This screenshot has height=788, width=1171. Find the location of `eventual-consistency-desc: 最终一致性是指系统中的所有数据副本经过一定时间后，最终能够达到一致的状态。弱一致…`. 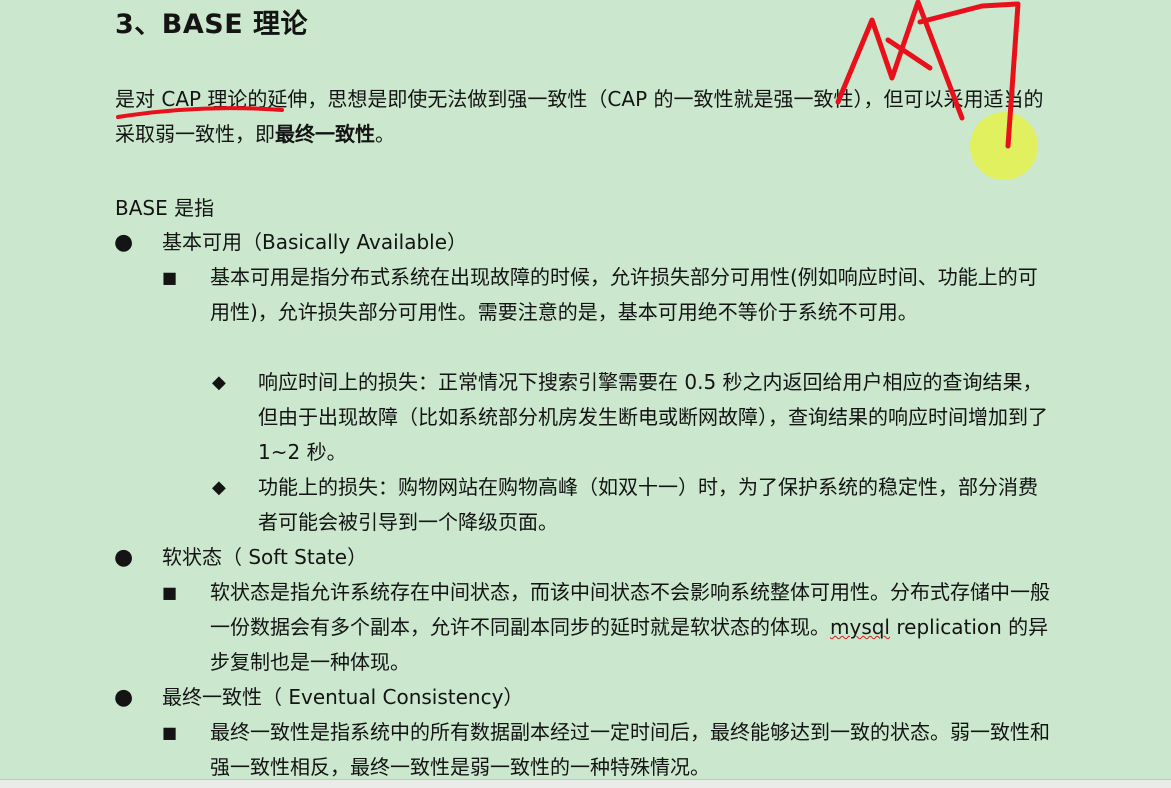

eventual-consistency-desc: 最终一致性是指系统中的所有数据副本经过一定时间后，最终能够达到一致的状态。弱一致… is located at coordinates (630, 749).